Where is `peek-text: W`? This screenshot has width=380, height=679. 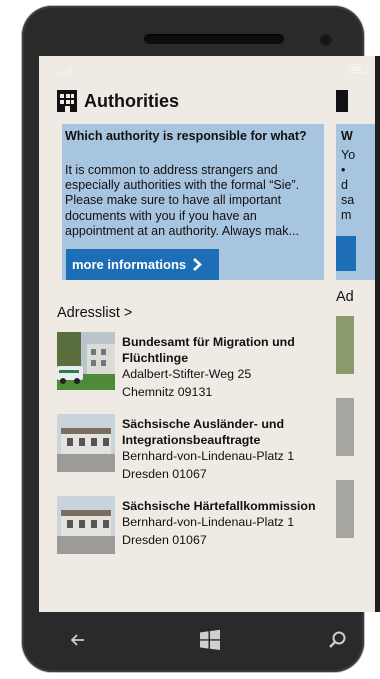 peek-text: W is located at coordinates (347, 136).